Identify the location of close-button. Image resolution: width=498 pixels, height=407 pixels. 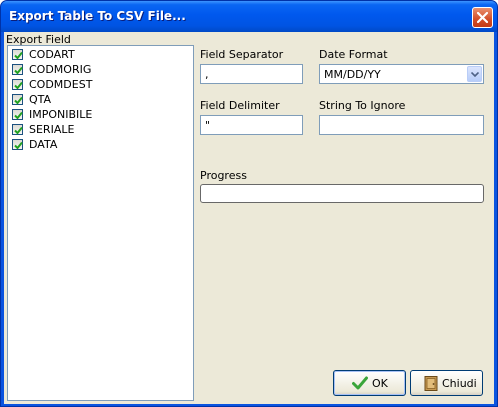
(482, 17).